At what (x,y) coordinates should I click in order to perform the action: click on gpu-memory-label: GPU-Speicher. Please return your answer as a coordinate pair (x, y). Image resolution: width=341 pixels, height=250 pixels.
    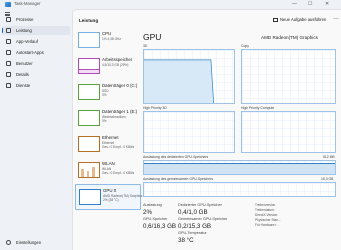
    Looking at the image, I should click on (155, 219).